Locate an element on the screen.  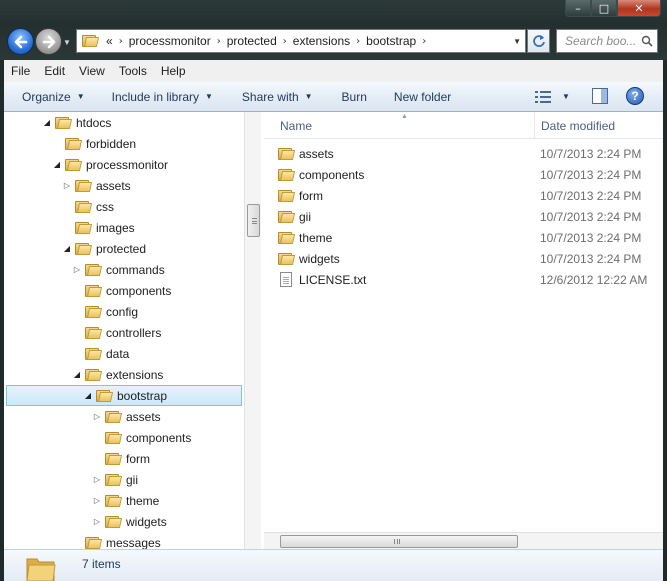
tree-item: ◢ bootstrap is located at coordinates (124, 395).